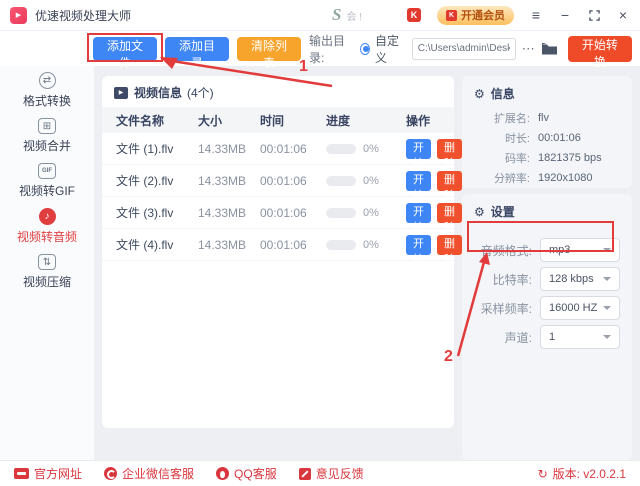 This screenshot has width=640, height=486. Describe the element at coordinates (47, 226) in the screenshot. I see `sidebar-item-video-to-audio: ♪ 视频转音频` at that location.